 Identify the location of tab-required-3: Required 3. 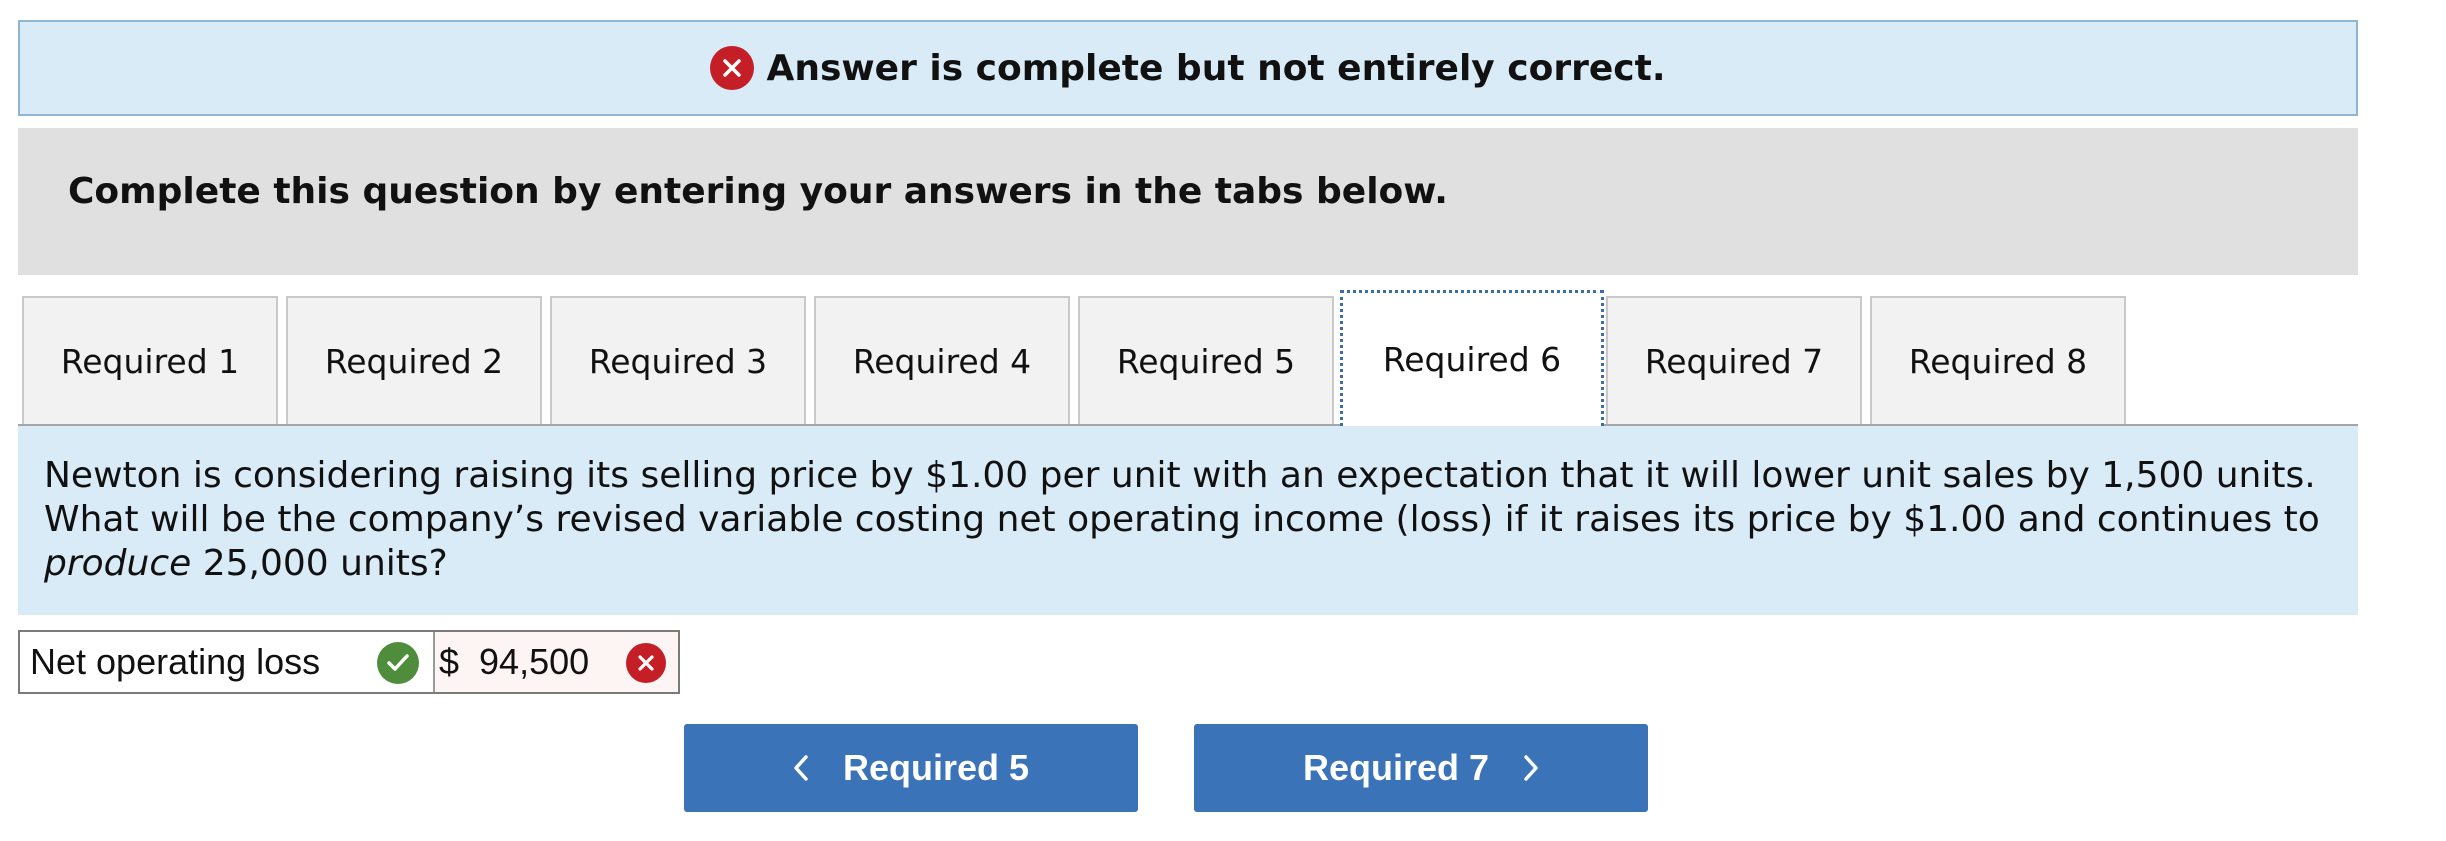
(678, 360).